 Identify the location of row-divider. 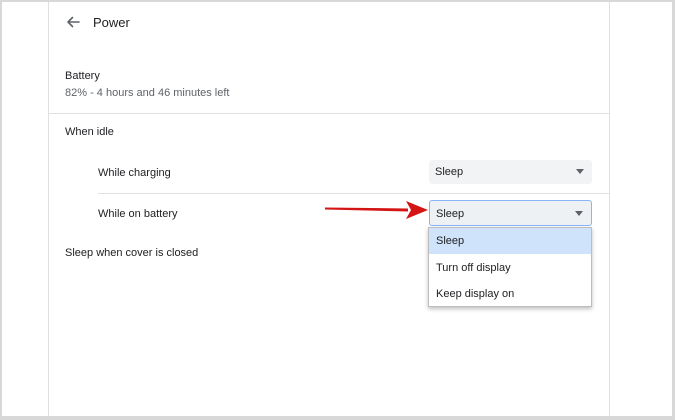
(353, 193).